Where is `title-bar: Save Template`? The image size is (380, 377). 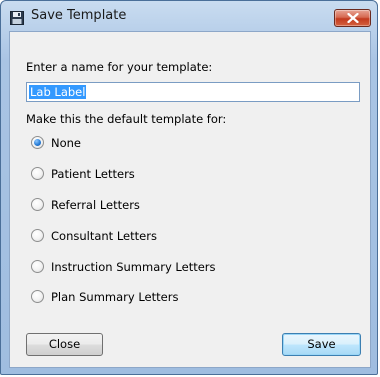
title-bar: Save Template is located at coordinates (189, 16).